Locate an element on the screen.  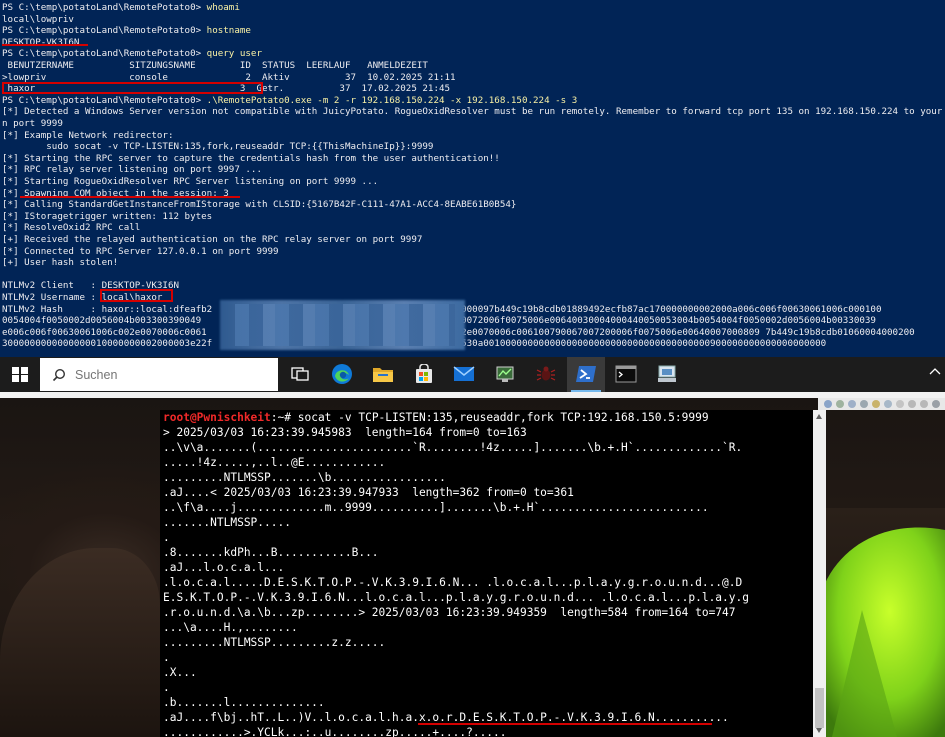
taskbar-search-box is located at coordinates (159, 374).